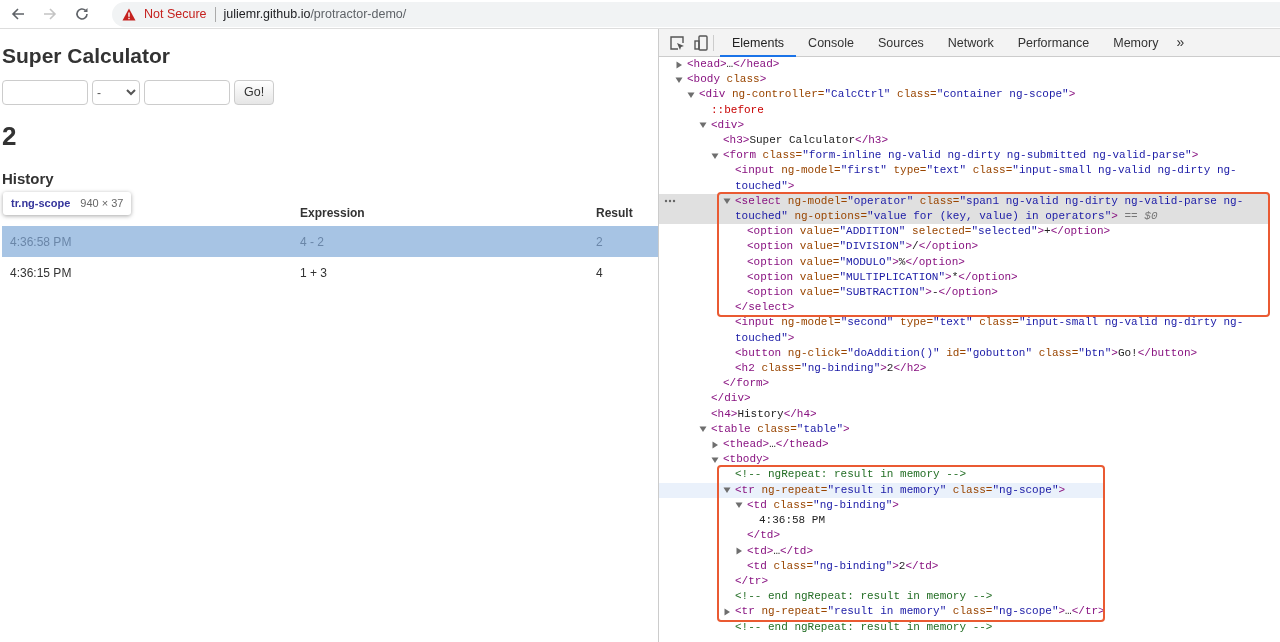 Image resolution: width=1280 pixels, height=642 pixels. I want to click on dom-tree-line: <h4>History</h4>, so click(964, 414).